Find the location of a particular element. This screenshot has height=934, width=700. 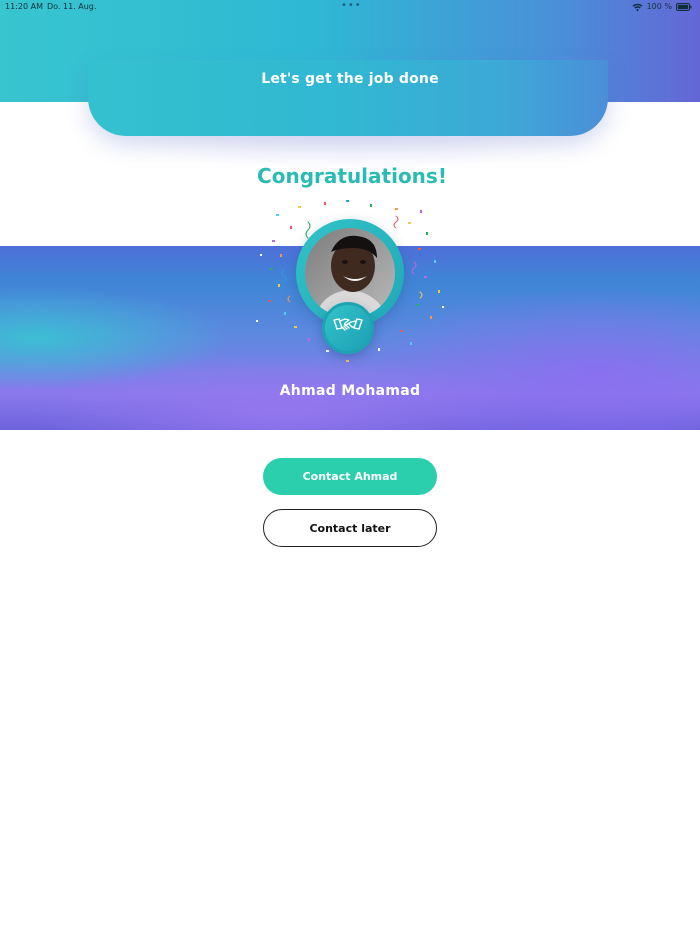

wifi-icon is located at coordinates (637, 7).